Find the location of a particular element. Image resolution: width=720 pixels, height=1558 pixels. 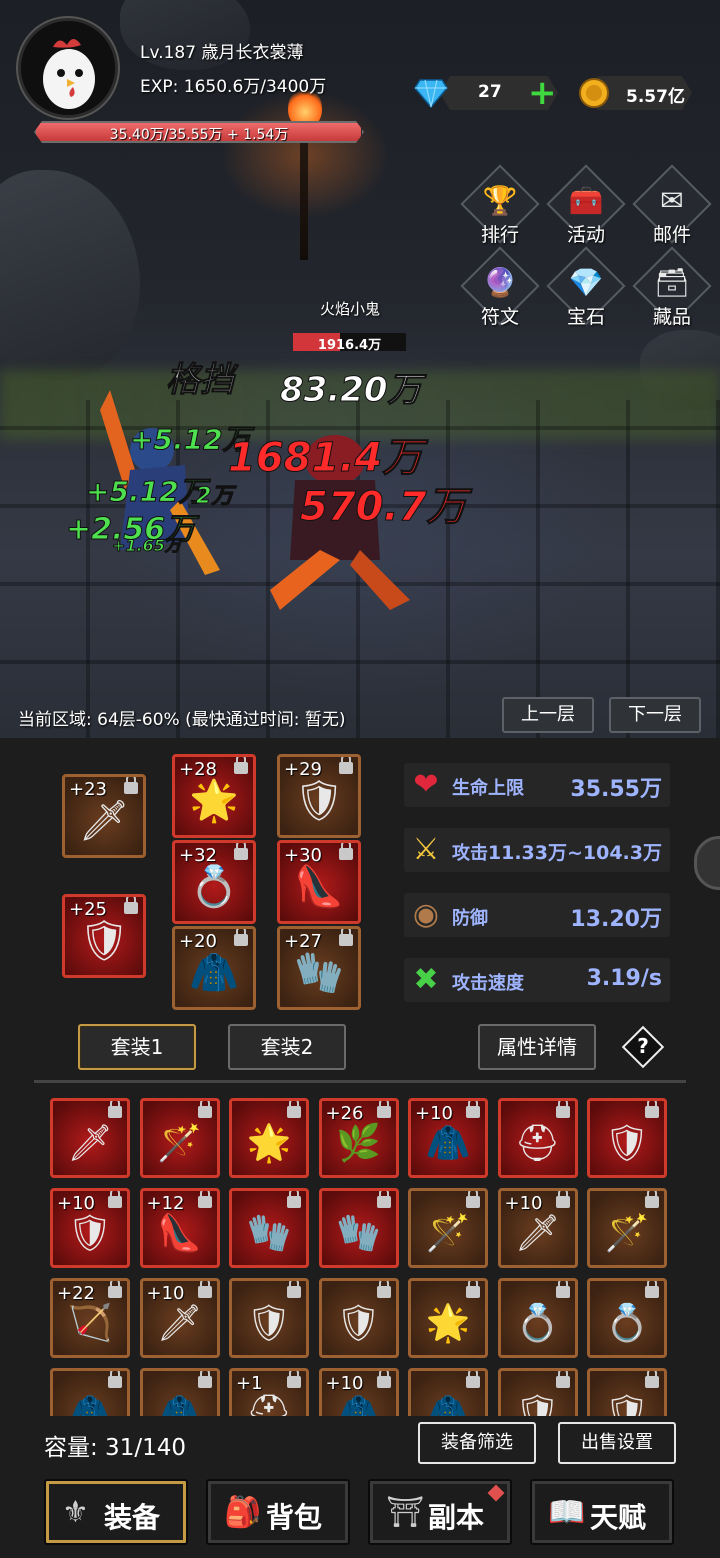

dungeon-gate-icon: ⛩ is located at coordinates (405, 1512).